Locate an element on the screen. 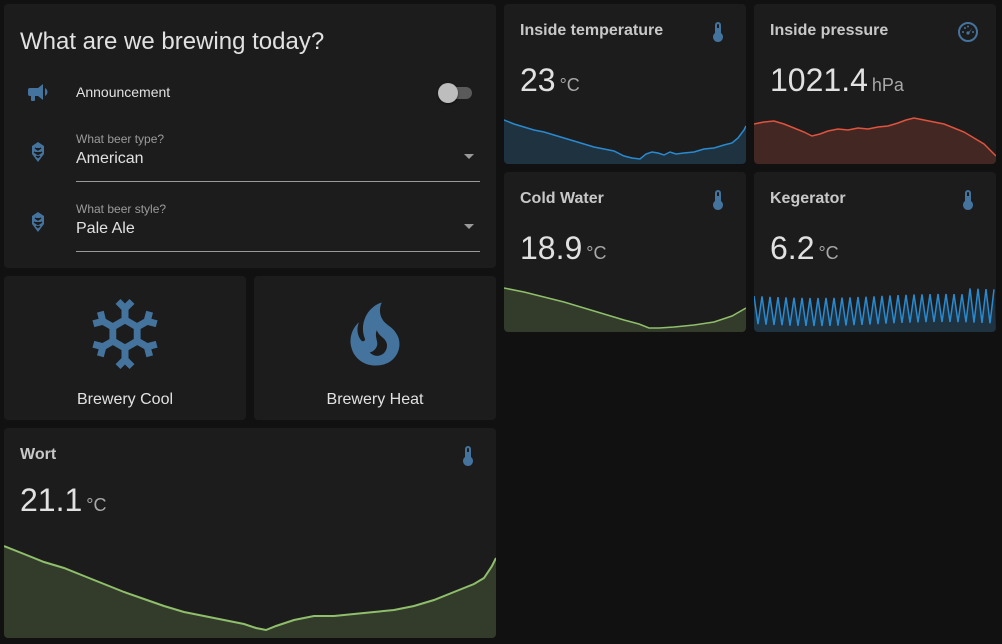 The image size is (1002, 644). sensor-name: Cold Water is located at coordinates (562, 198).